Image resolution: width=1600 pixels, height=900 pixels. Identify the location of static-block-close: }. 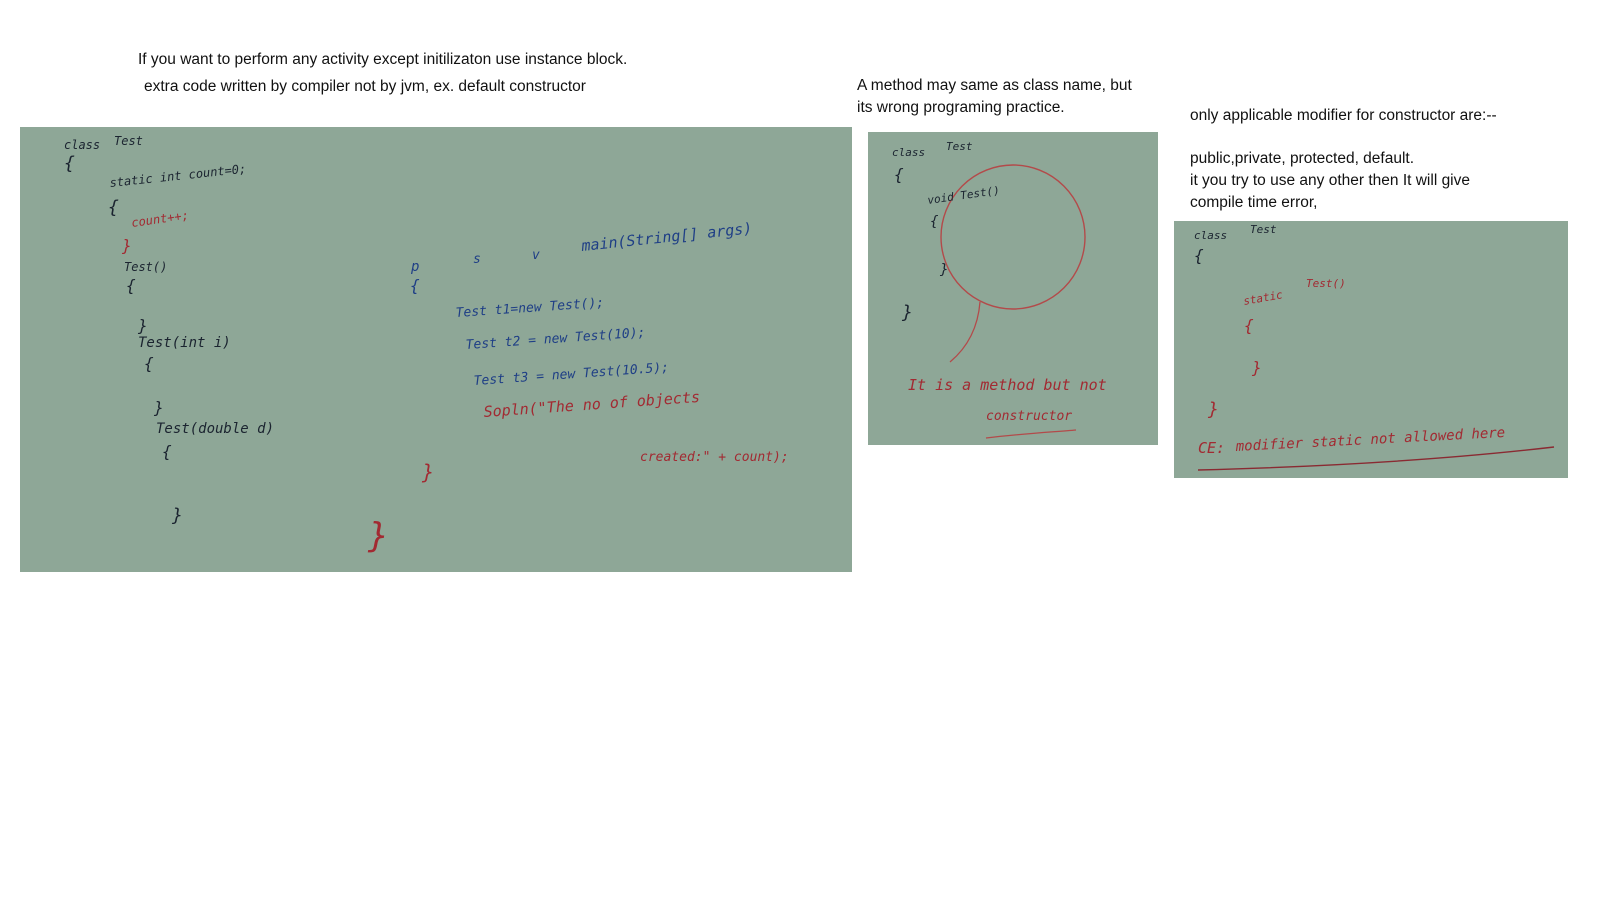
(126, 245).